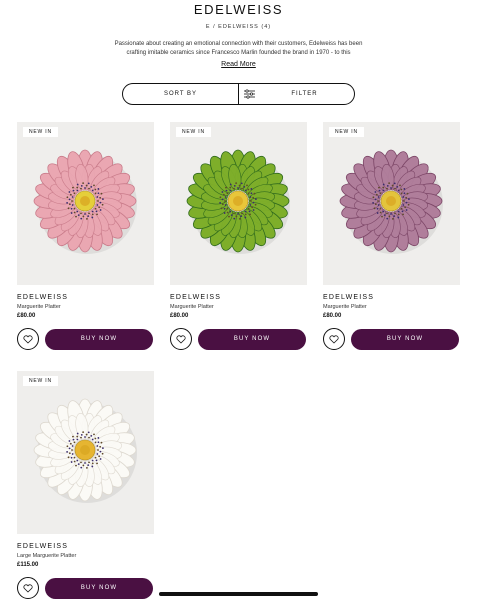  I want to click on green-daisy-platter-icon, so click(238, 201).